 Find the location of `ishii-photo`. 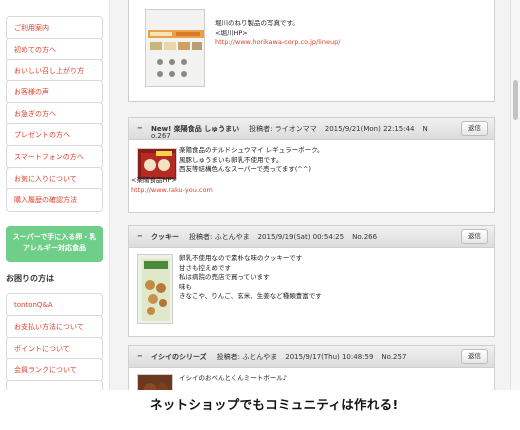

ishii-photo is located at coordinates (155, 382).